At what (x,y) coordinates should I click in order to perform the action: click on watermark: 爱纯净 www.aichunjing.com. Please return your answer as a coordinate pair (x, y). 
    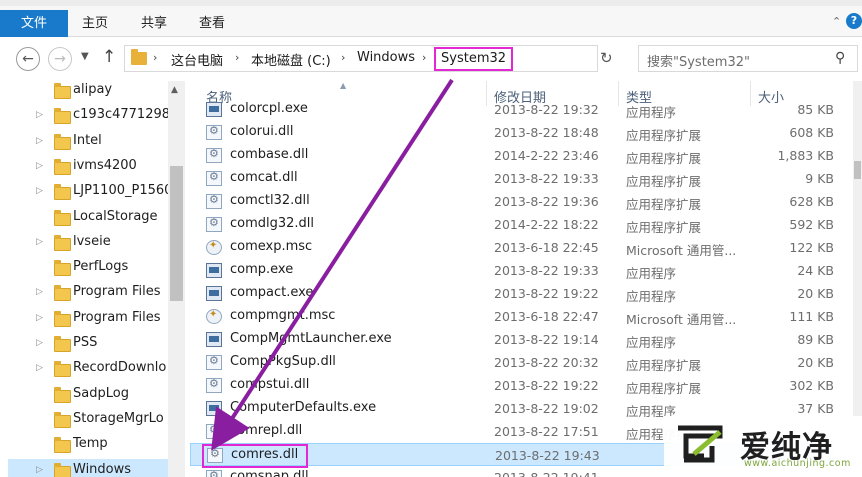
    Looking at the image, I should click on (763, 446).